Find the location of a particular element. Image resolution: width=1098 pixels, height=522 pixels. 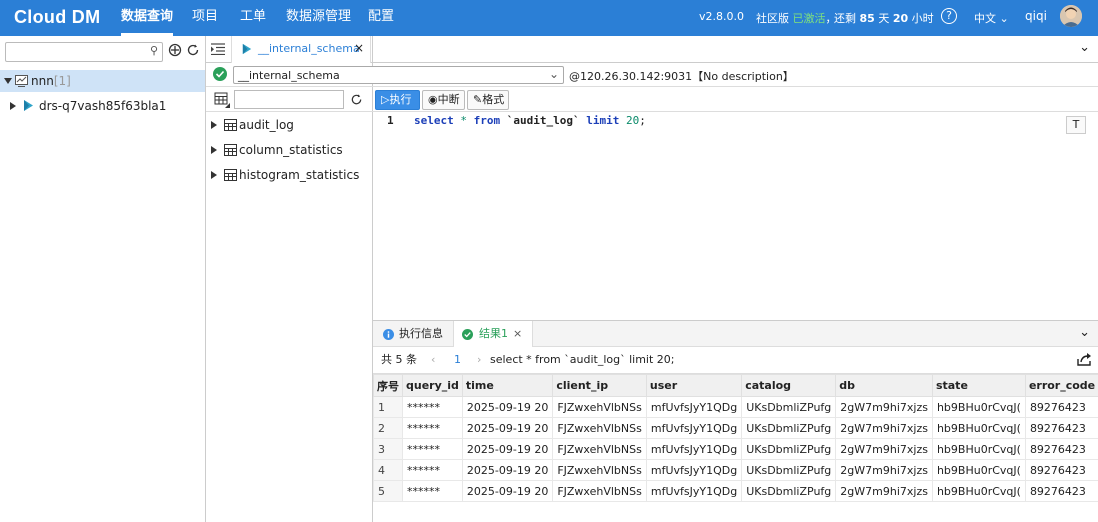

object-item: column_statistics is located at coordinates (289, 150).